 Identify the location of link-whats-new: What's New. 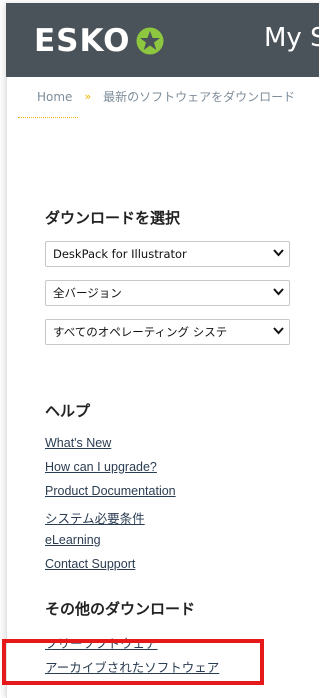
(78, 443).